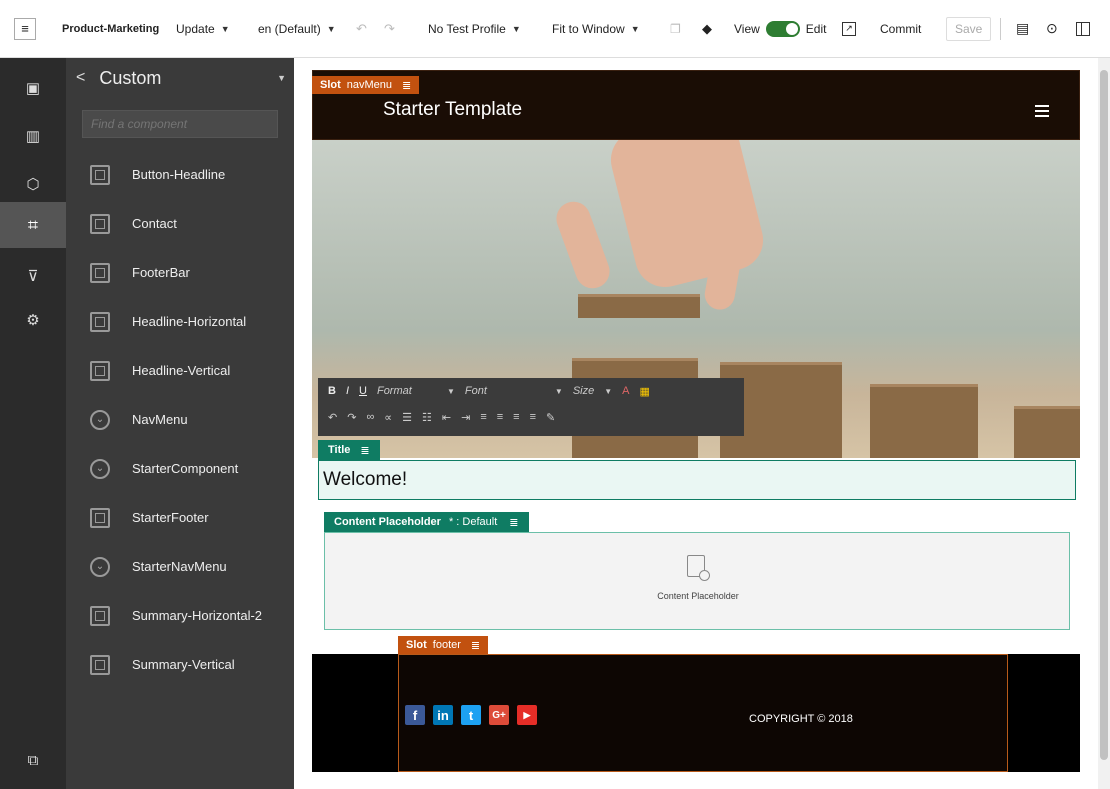 The width and height of the screenshot is (1110, 789). Describe the element at coordinates (33, 88) in the screenshot. I see `pages-icon: ▣` at that location.